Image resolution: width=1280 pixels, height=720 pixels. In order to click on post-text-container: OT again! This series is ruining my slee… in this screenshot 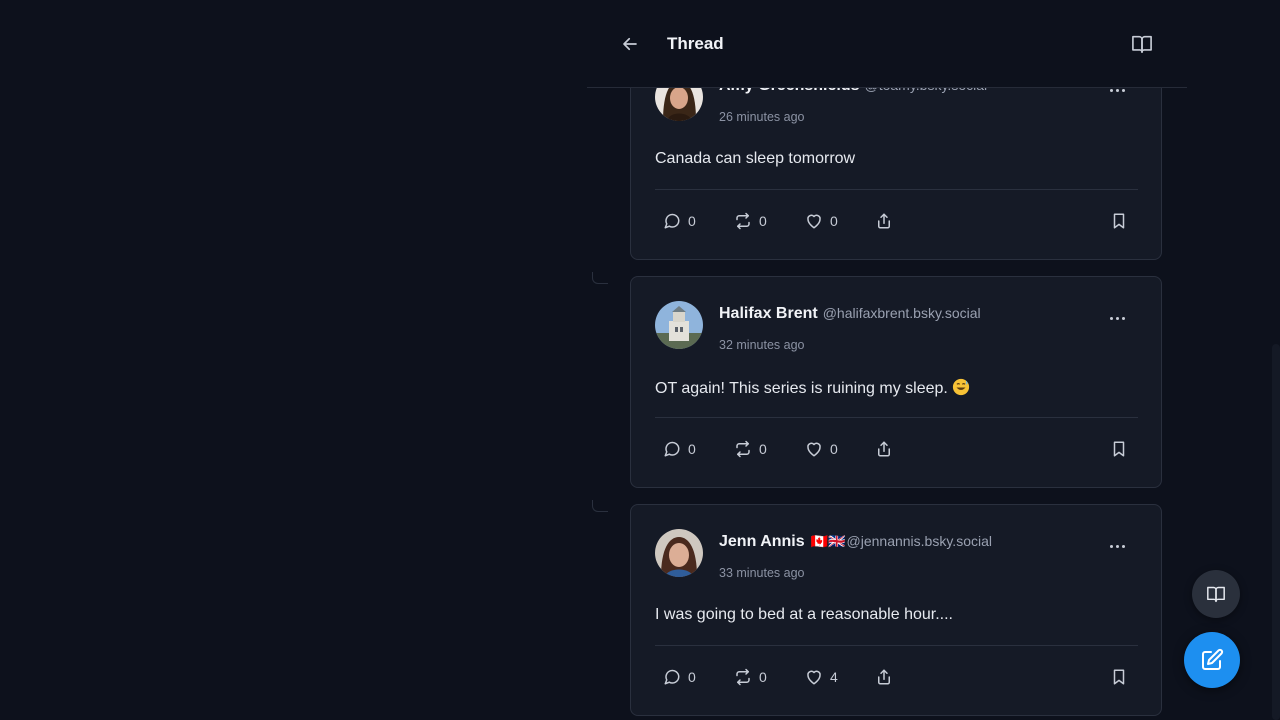, I will do `click(812, 388)`.